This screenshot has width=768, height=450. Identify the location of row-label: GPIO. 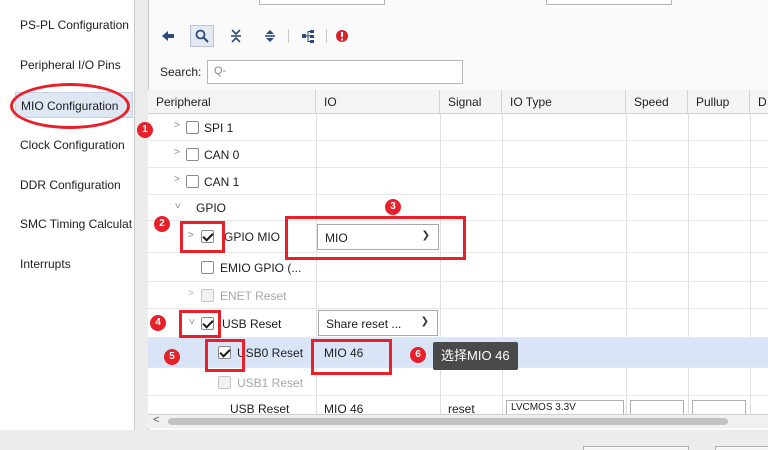
(211, 208).